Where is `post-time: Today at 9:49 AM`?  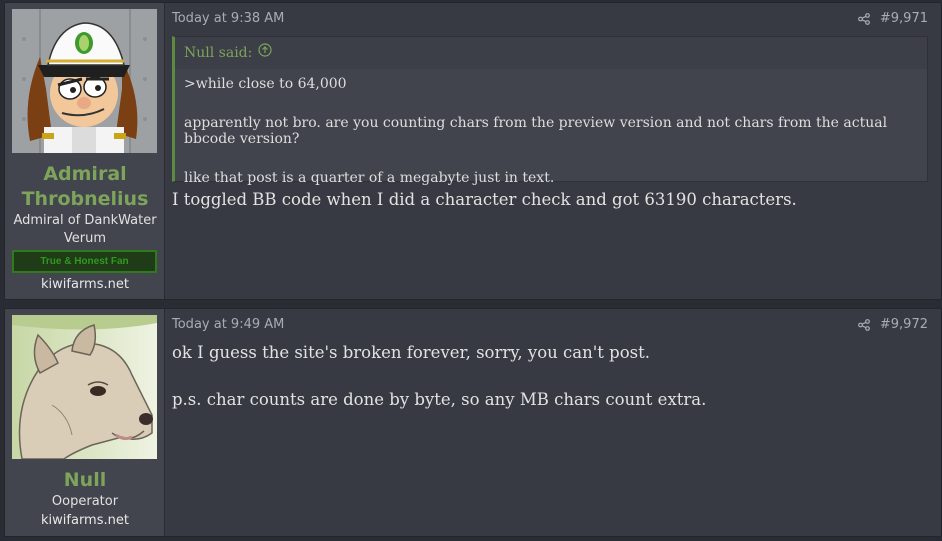 post-time: Today at 9:49 AM is located at coordinates (228, 324).